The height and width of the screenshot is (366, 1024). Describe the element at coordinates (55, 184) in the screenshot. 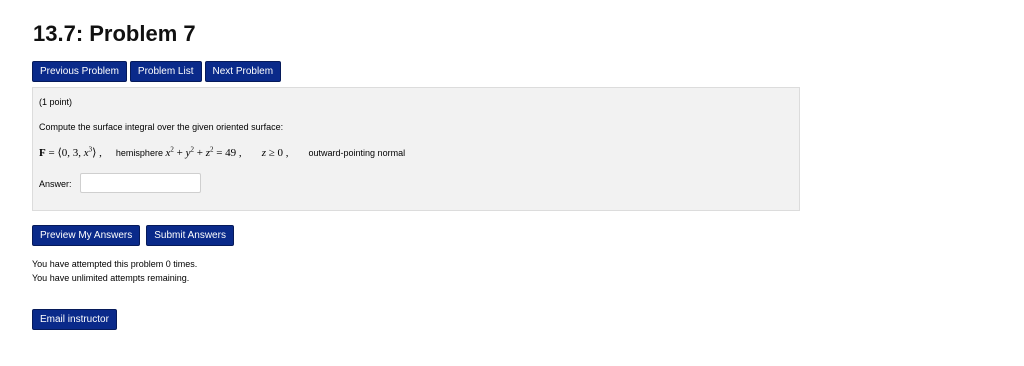

I see `answer-label: Answer:` at that location.